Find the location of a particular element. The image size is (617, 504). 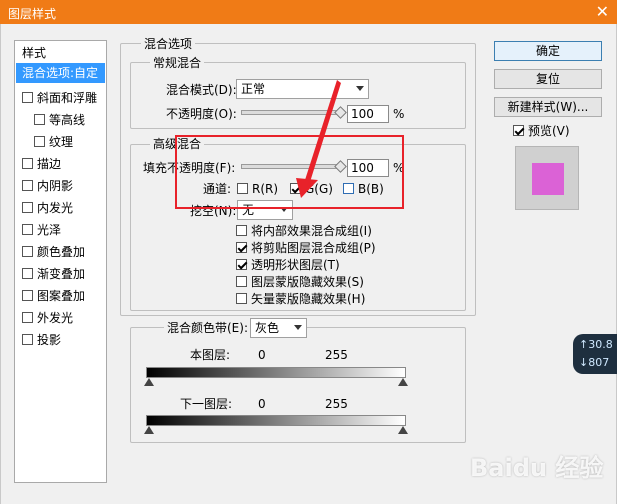

network-speed-widget: ↑30.8 ↓807 is located at coordinates (595, 354).